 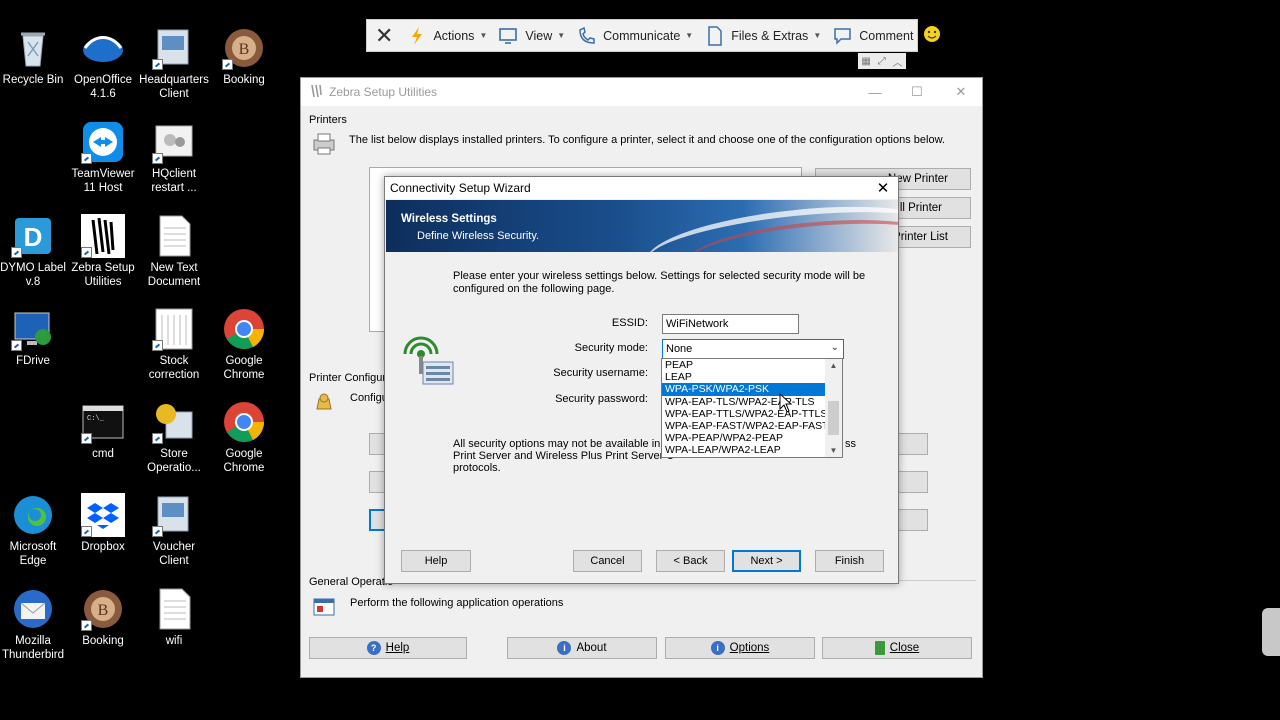 I want to click on door-icon, so click(x=879, y=648).